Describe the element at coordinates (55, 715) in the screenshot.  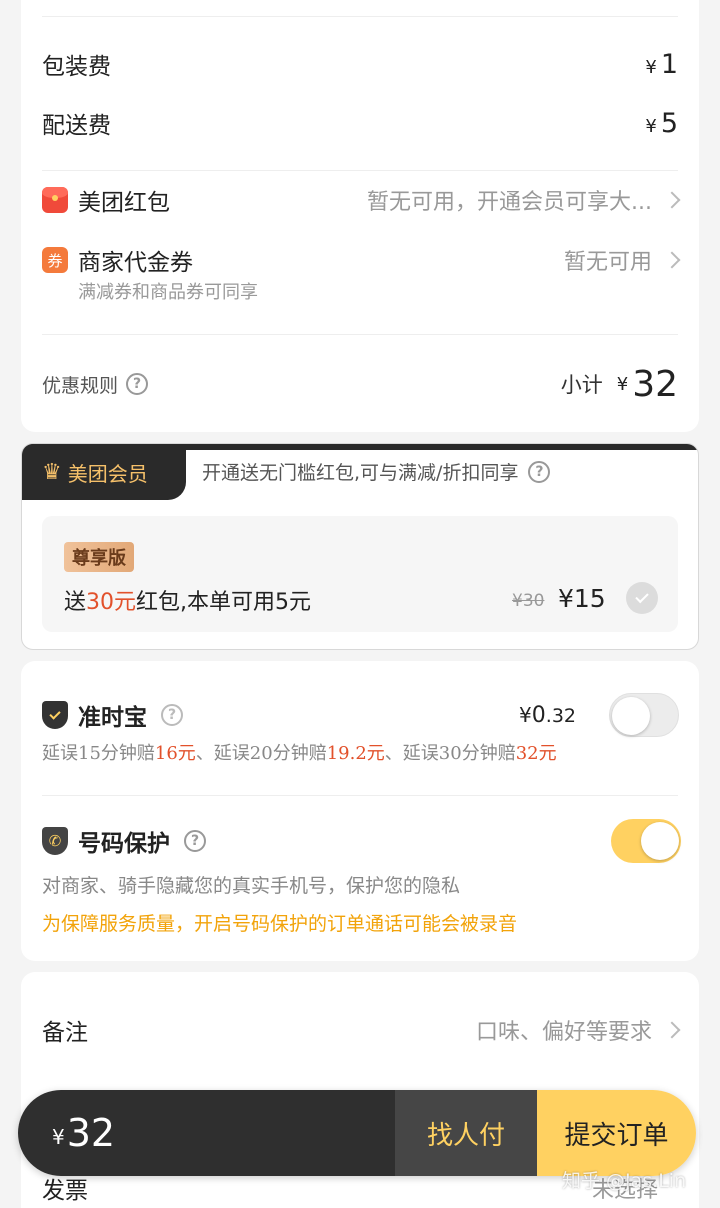
I see `shield-icon` at that location.